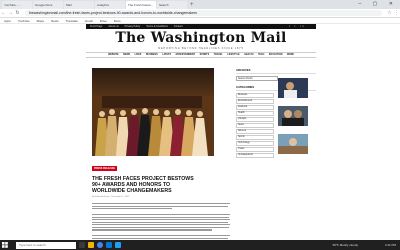 This screenshot has width=400, height=250. Describe the element at coordinates (233, 55) in the screenshot. I see `nav-item: LIFESTYLE` at that location.